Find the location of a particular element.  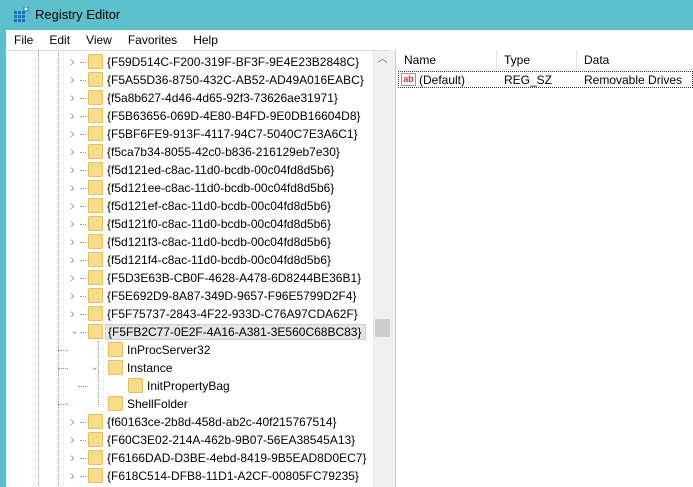

tree-item: › {F618C514-DFB8-11D1-A2CF-00805FC79235} is located at coordinates (191, 476).